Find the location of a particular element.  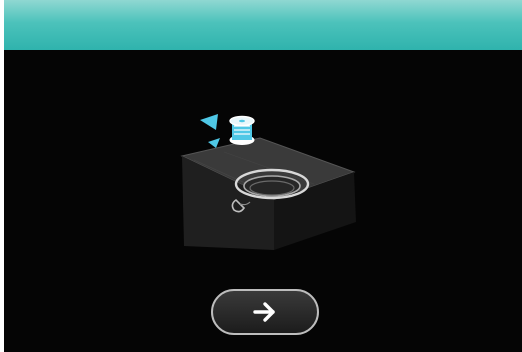

header-bar is located at coordinates (263, 25).